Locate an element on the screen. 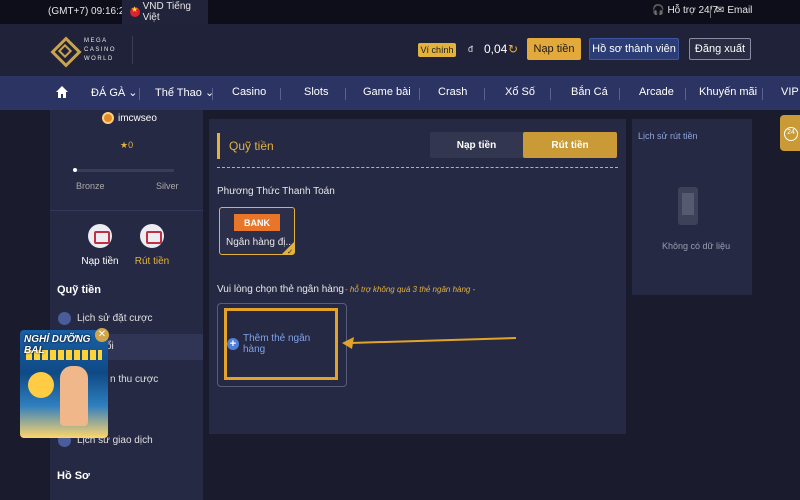  bank-logo-label: BANK is located at coordinates (257, 222).